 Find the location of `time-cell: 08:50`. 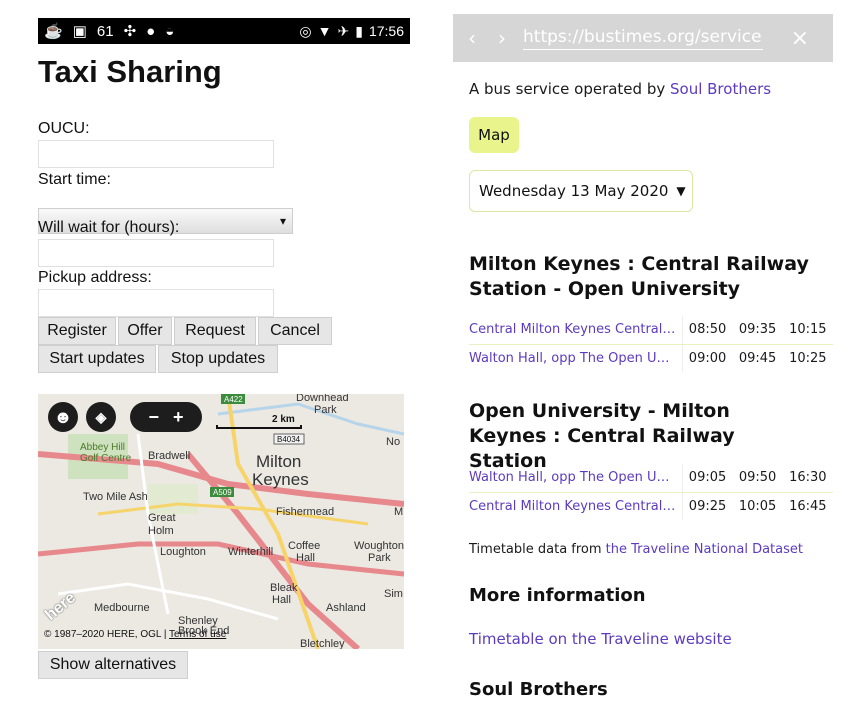

time-cell: 08:50 is located at coordinates (707, 330).